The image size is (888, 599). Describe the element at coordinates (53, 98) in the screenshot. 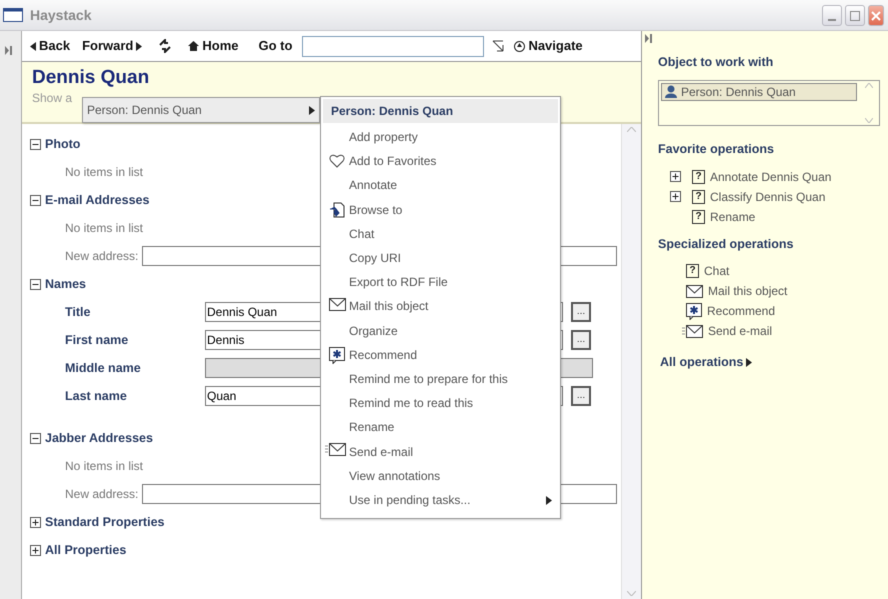

I see `page-subtitle: Show a` at that location.